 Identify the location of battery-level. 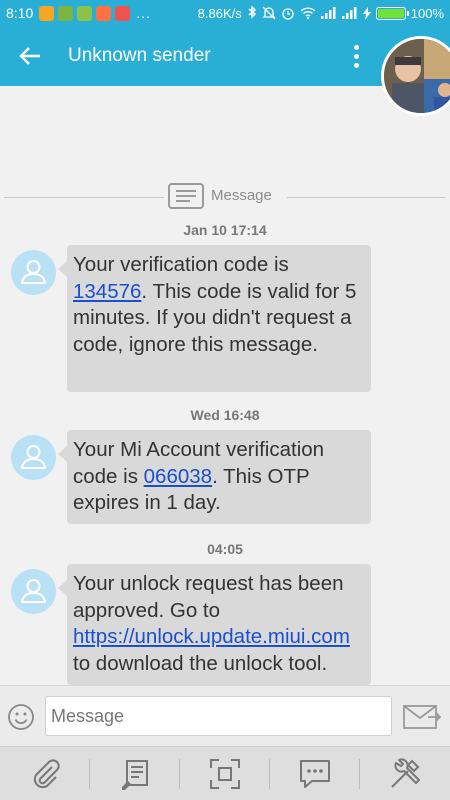
(390, 13).